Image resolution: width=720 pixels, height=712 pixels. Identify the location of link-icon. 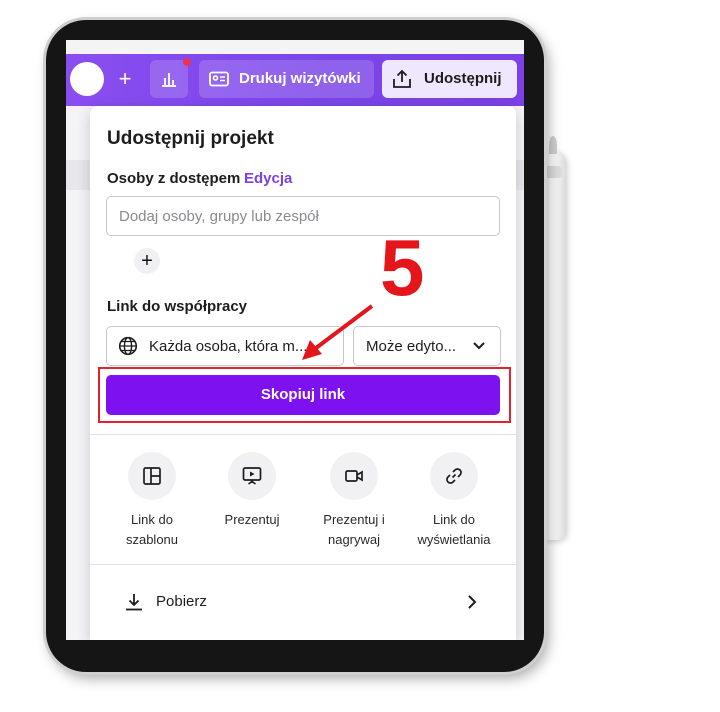
(454, 476).